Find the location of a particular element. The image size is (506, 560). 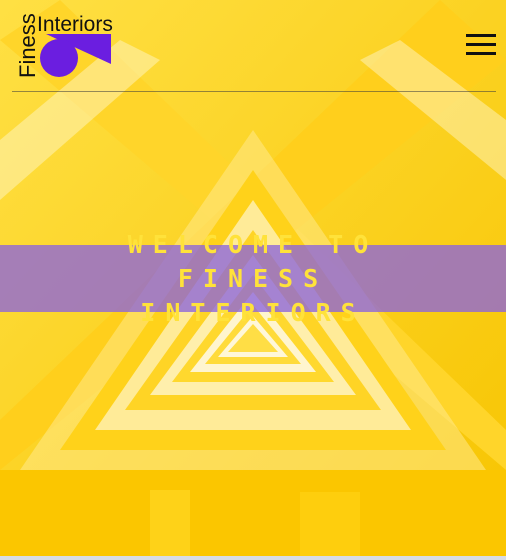

hero-title: WELCOME TO FINESS INTERIORS is located at coordinates (253, 278).